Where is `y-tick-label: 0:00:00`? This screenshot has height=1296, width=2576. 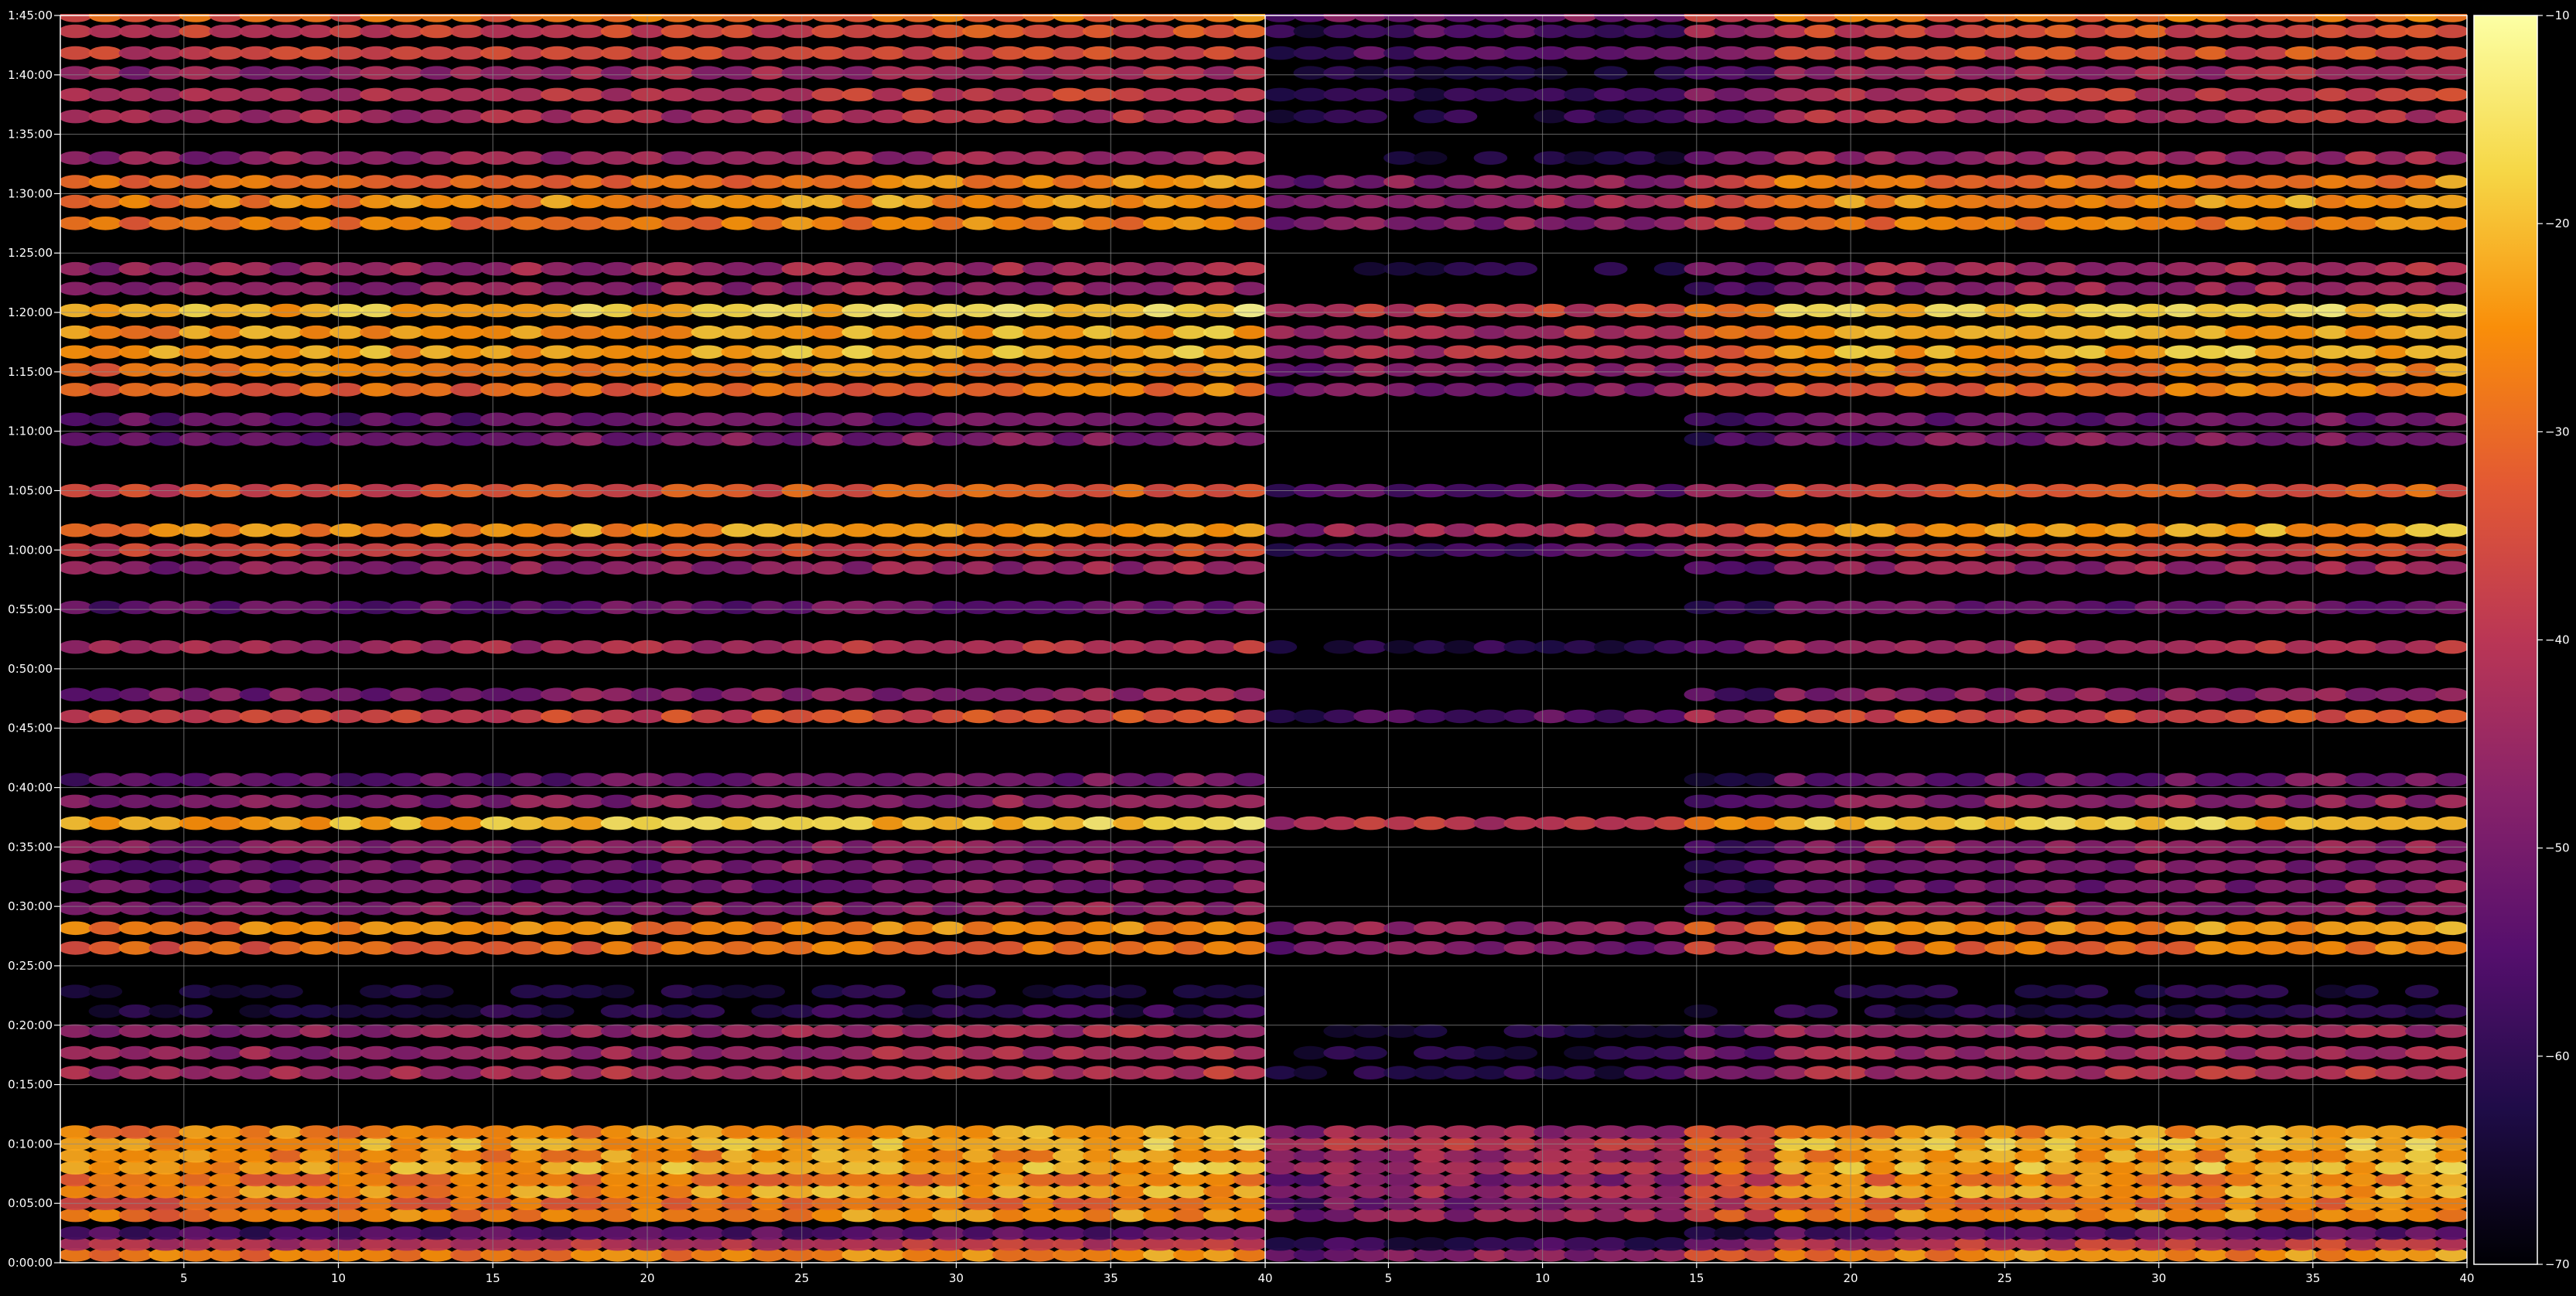
y-tick-label: 0:00:00 is located at coordinates (31, 1263).